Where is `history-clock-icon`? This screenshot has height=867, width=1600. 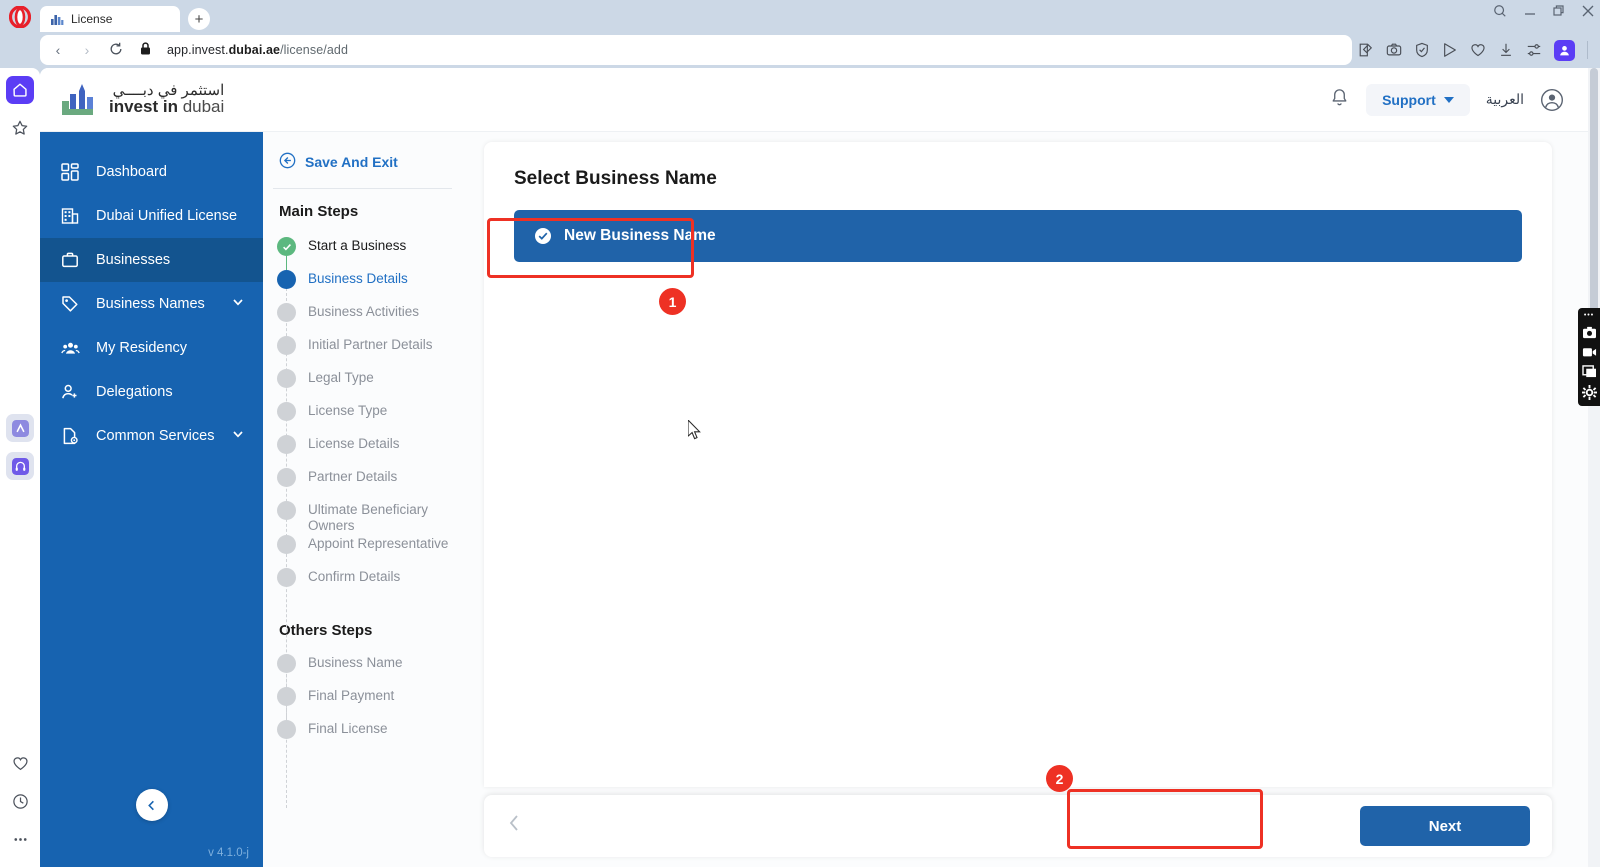
history-clock-icon is located at coordinates (20, 801).